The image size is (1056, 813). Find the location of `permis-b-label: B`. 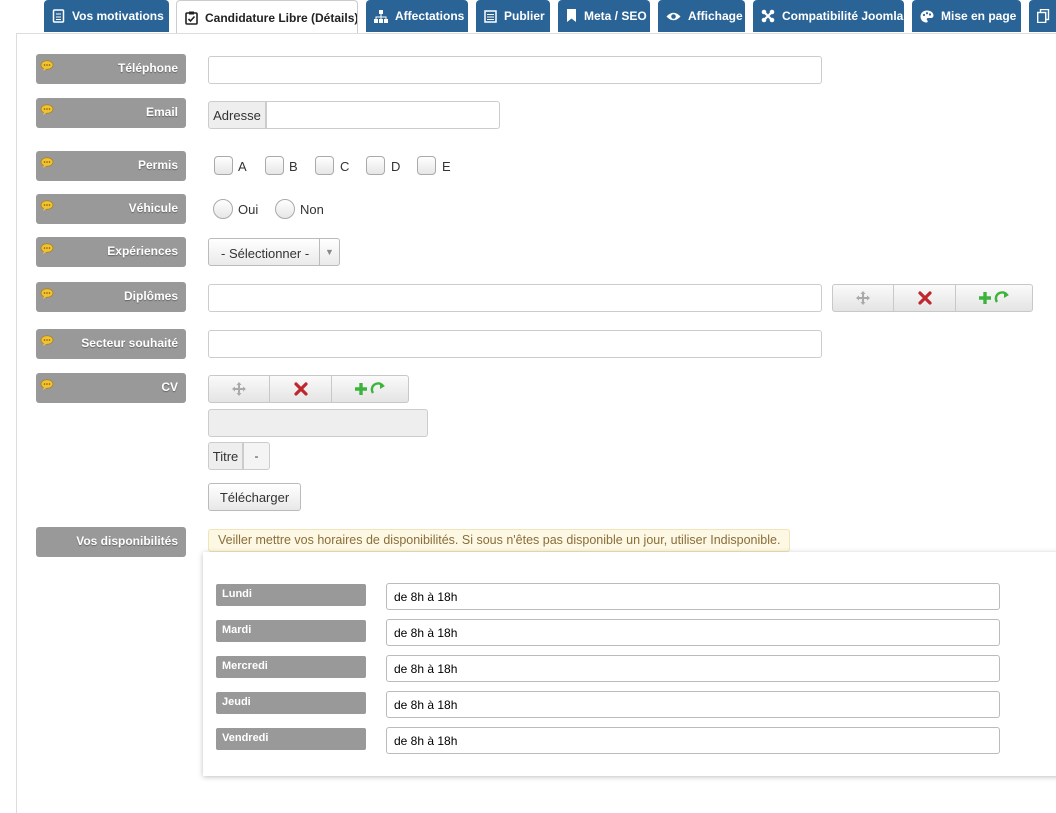

permis-b-label: B is located at coordinates (293, 166).